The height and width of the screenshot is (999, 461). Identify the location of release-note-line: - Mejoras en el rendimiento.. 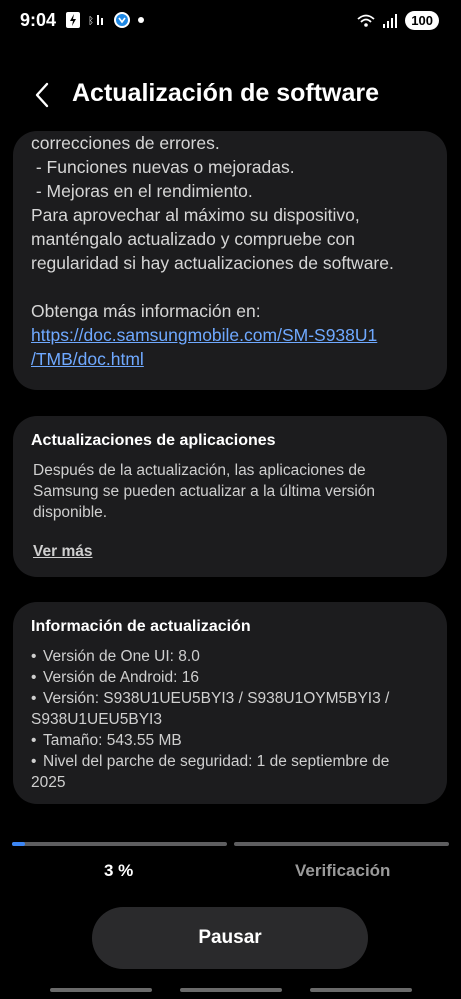
(142, 191).